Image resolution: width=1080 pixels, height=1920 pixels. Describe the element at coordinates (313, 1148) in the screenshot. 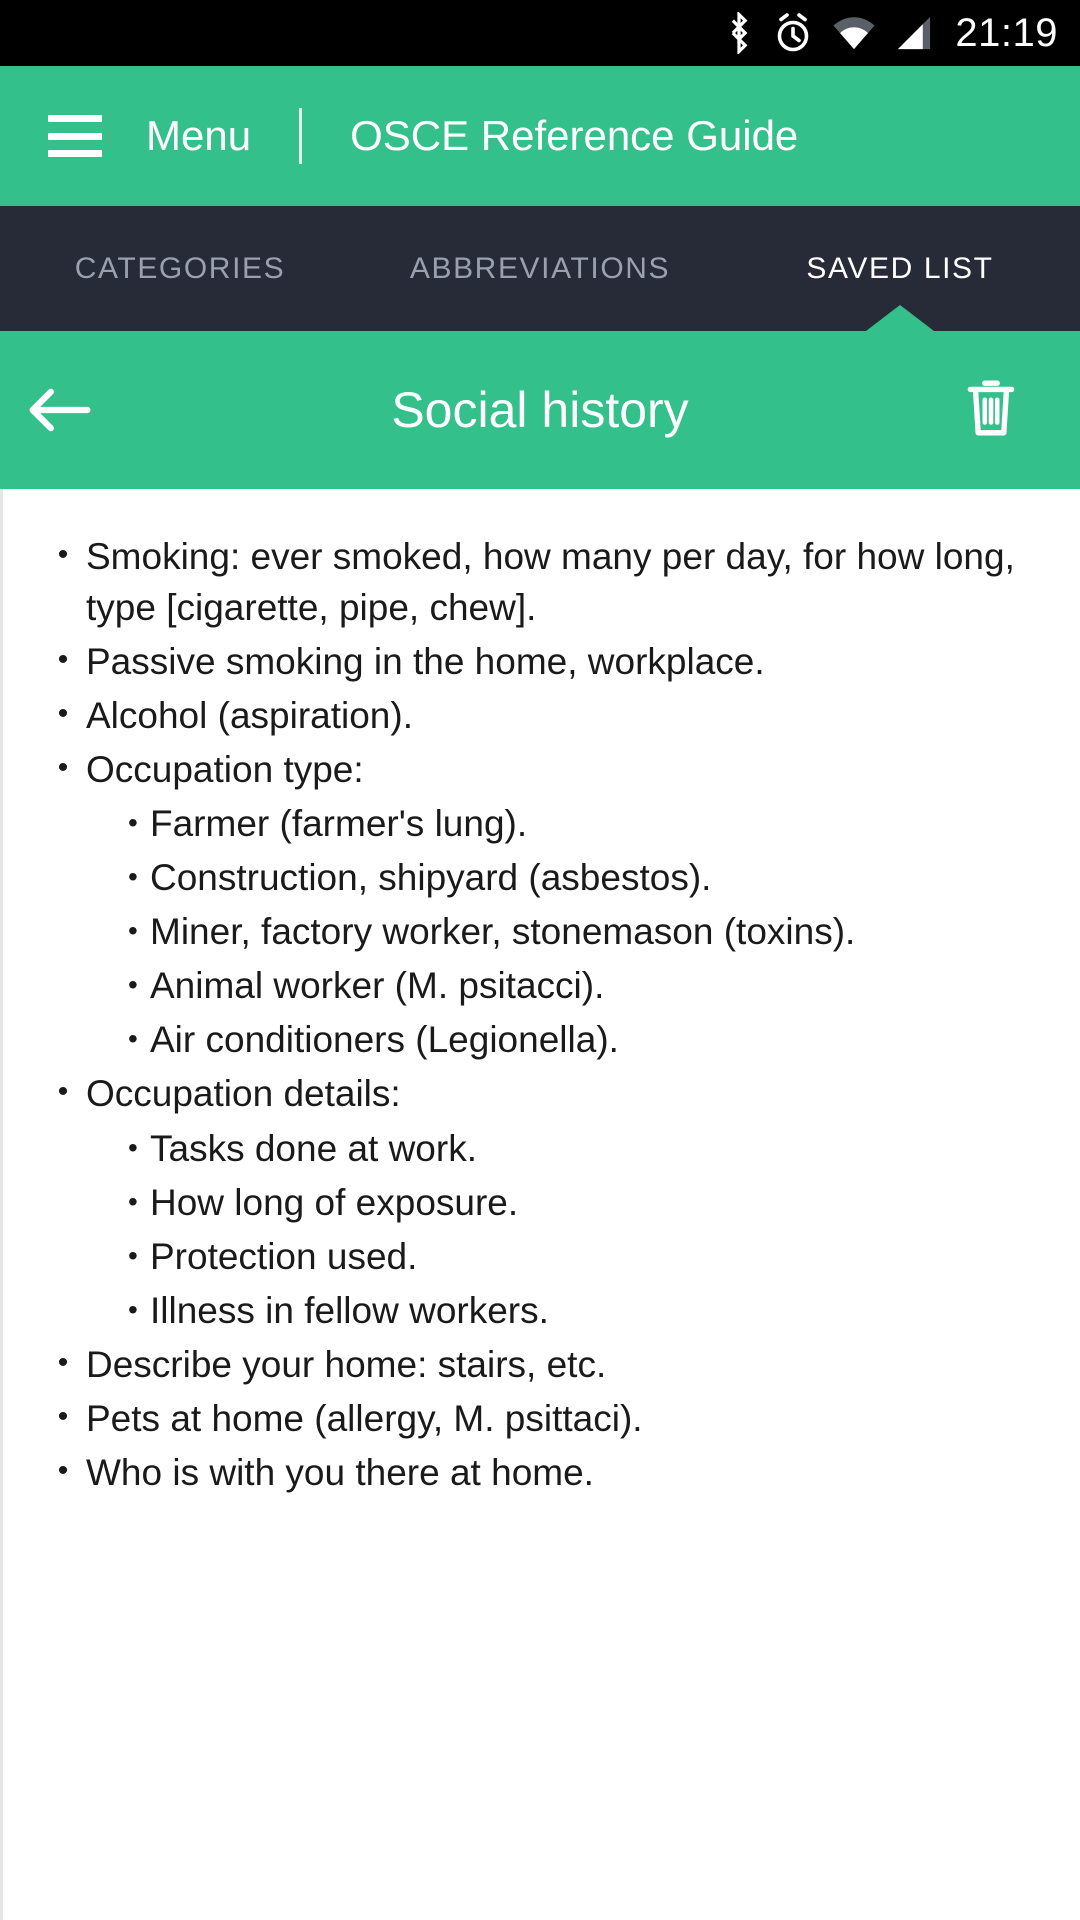

I see `sub-list-item-text: Tasks done at work.` at that location.